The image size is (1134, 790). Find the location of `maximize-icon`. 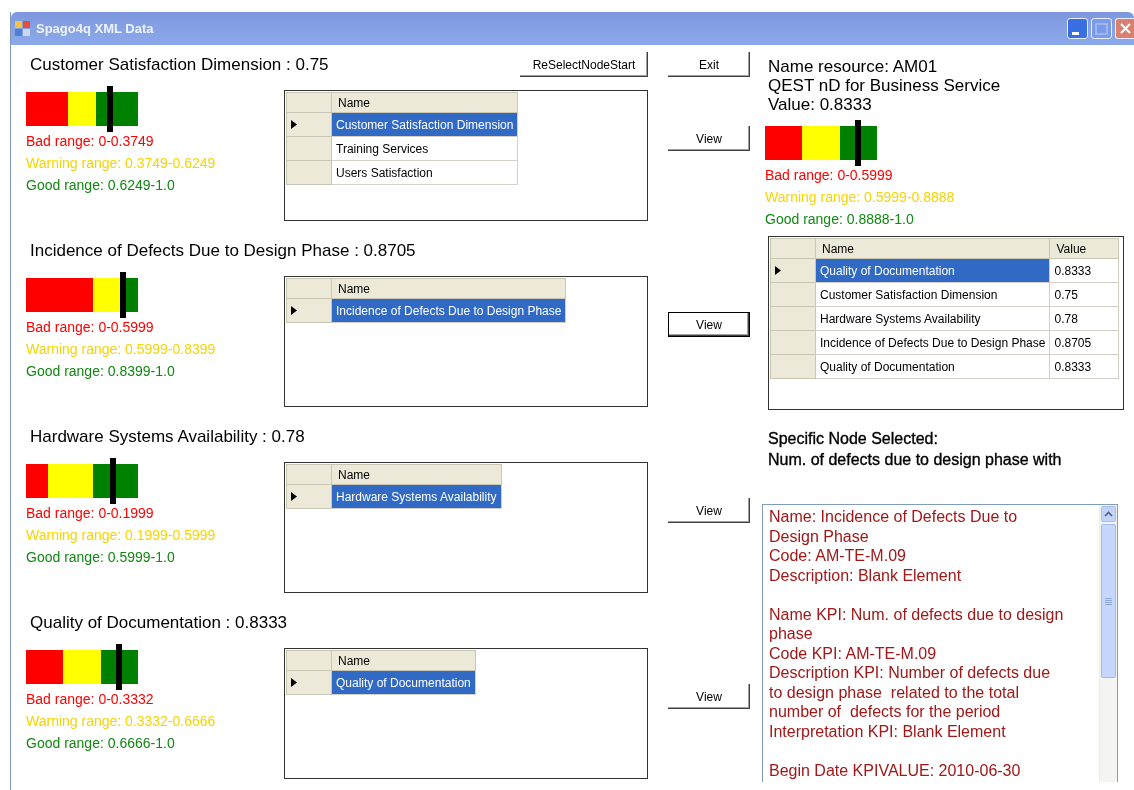

maximize-icon is located at coordinates (1101, 28).